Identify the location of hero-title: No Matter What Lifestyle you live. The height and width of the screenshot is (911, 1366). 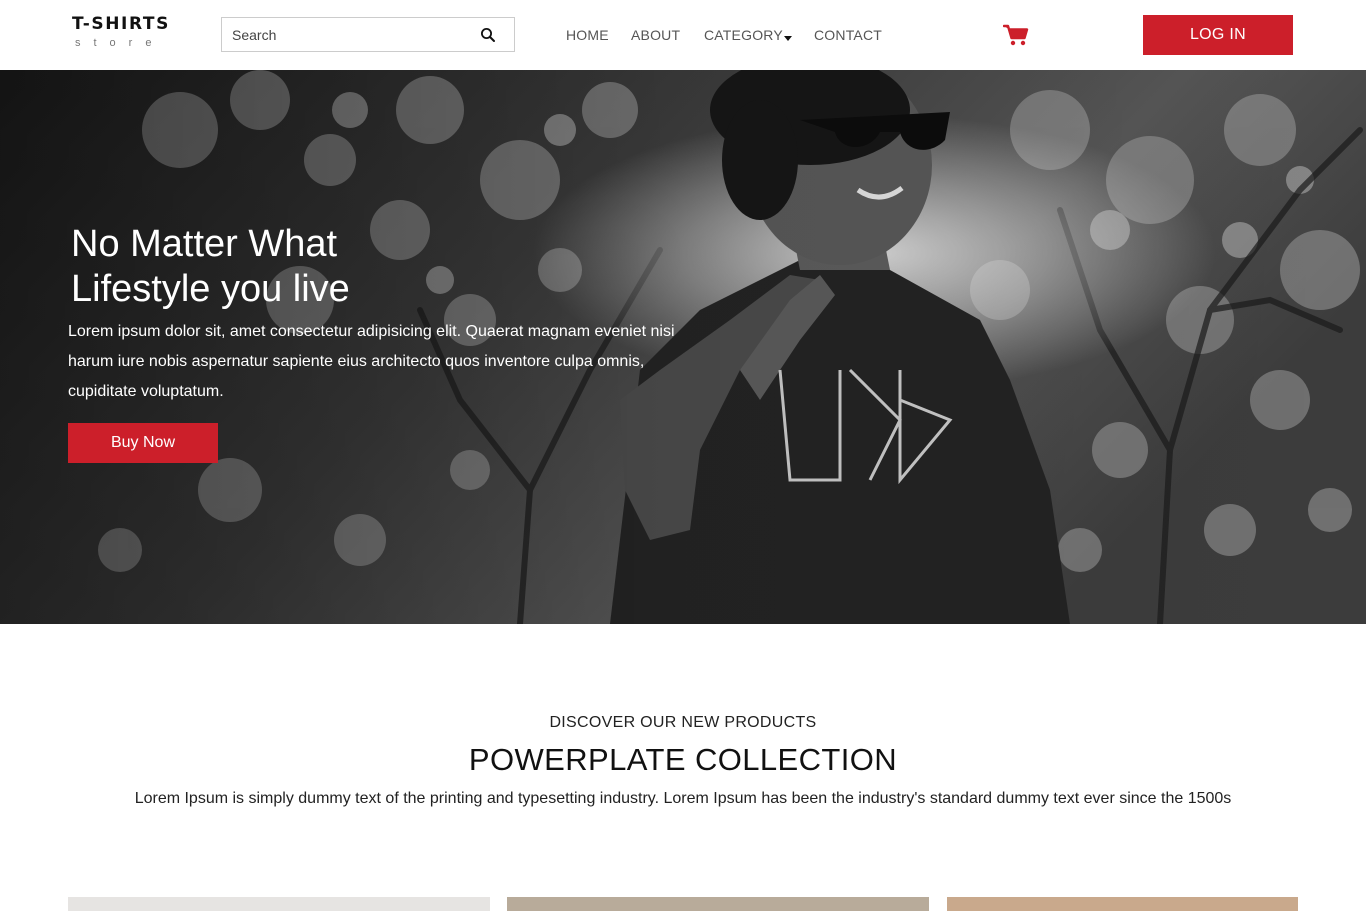
(389, 267).